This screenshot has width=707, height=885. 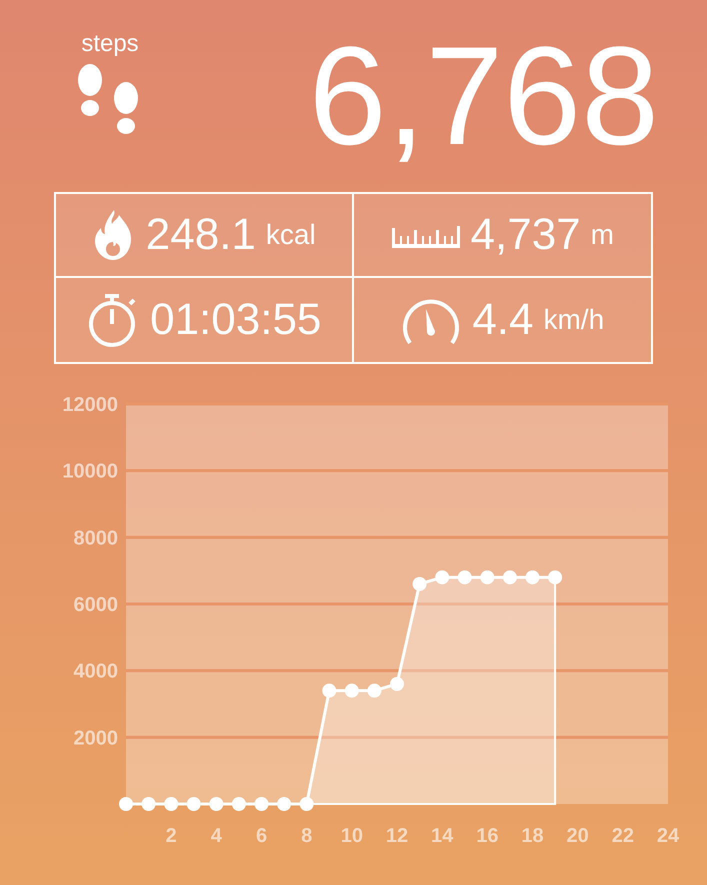 What do you see at coordinates (90, 405) in the screenshot?
I see `y-tick-label: 12000` at bounding box center [90, 405].